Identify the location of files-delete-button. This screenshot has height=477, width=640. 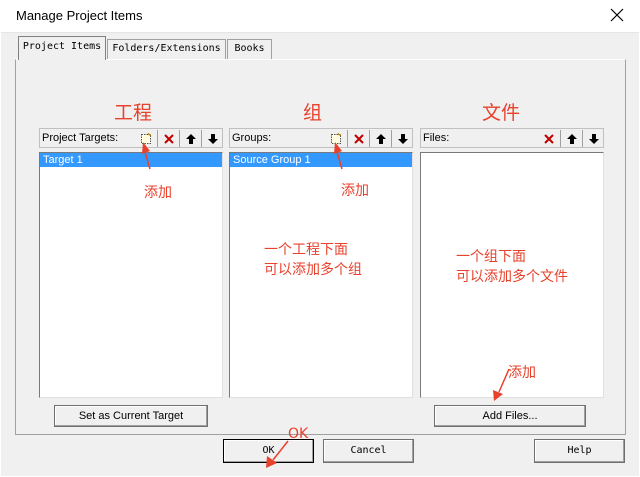
(549, 138).